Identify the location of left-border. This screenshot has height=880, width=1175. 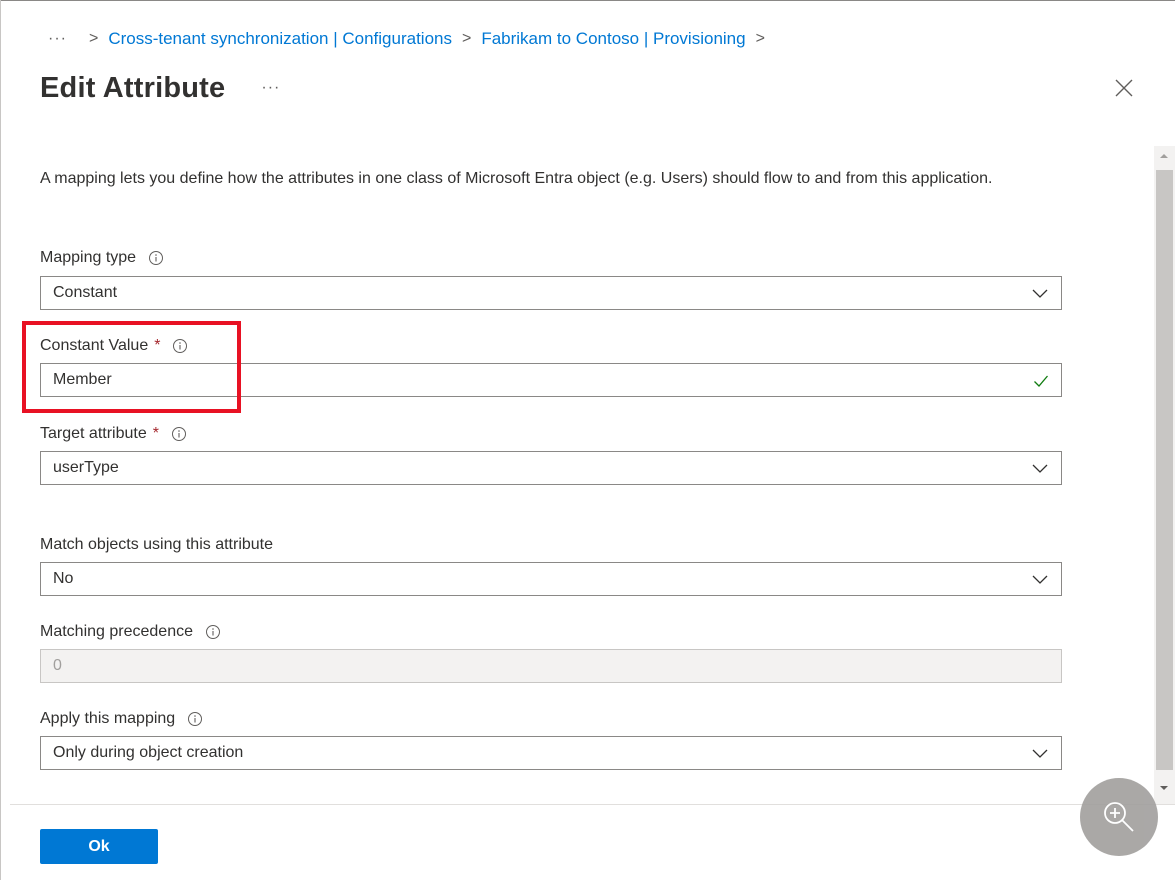
(0, 440).